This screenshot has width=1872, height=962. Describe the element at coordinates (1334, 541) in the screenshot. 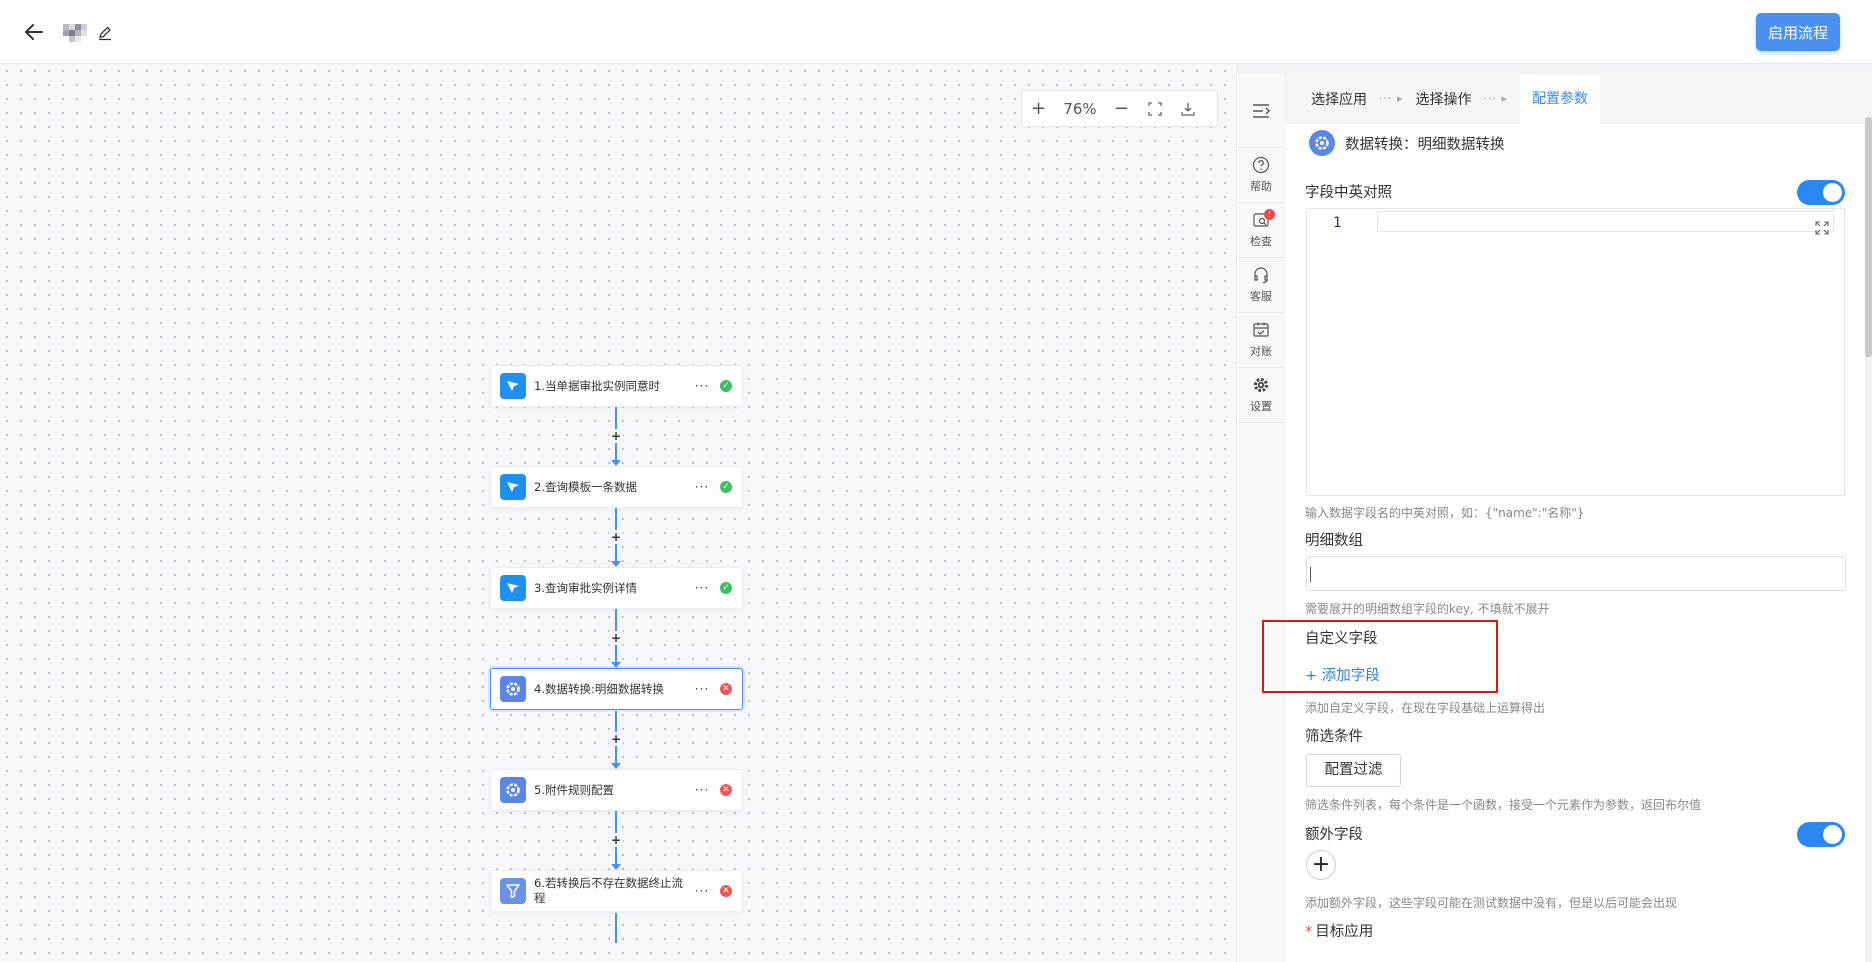

I see `detail-array-label: 明细数组` at that location.